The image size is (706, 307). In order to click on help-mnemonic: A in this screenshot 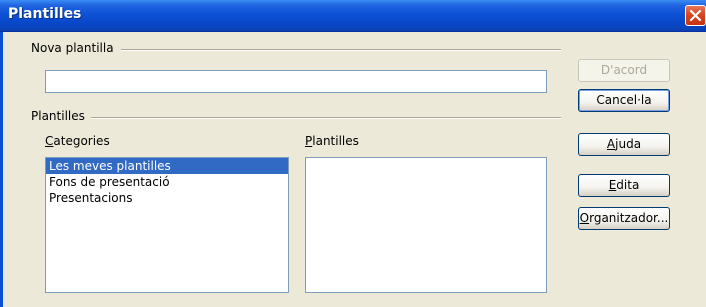, I will do `click(611, 144)`.